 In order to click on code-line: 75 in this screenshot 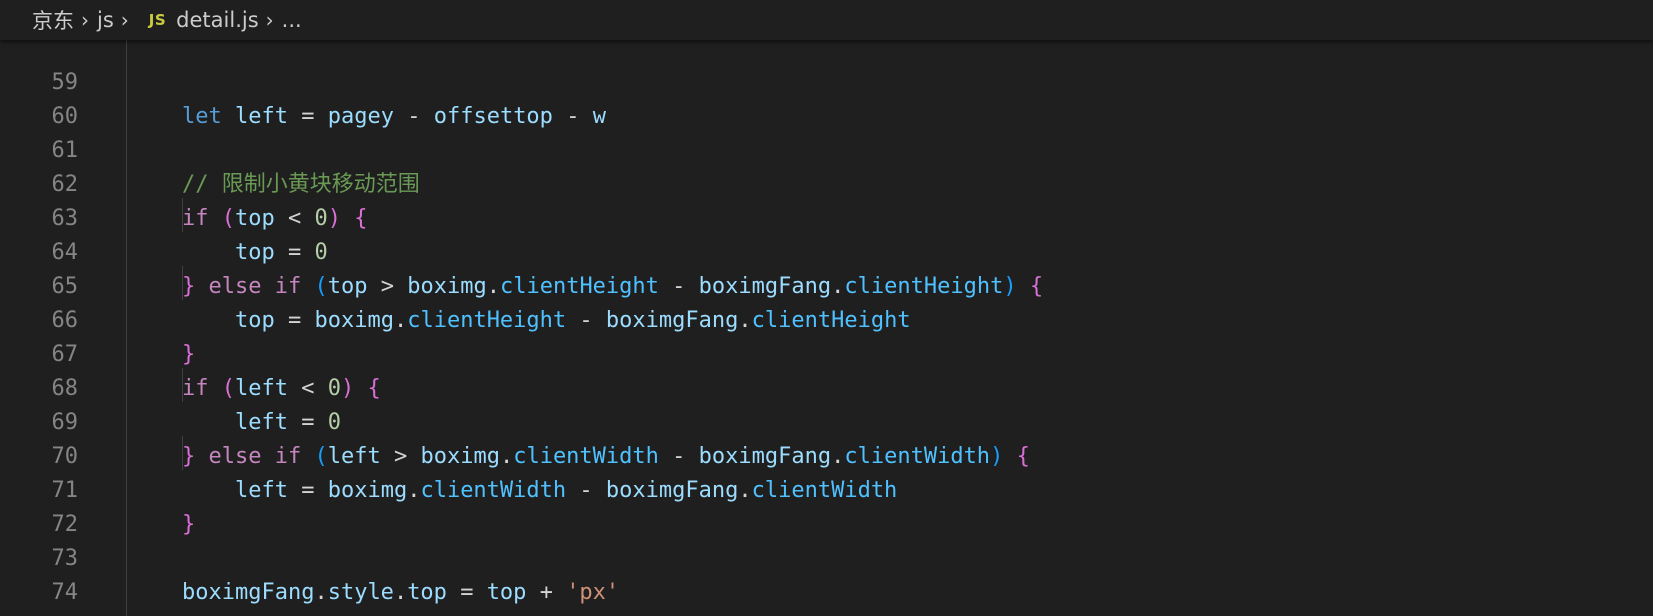, I will do `click(826, 596)`.